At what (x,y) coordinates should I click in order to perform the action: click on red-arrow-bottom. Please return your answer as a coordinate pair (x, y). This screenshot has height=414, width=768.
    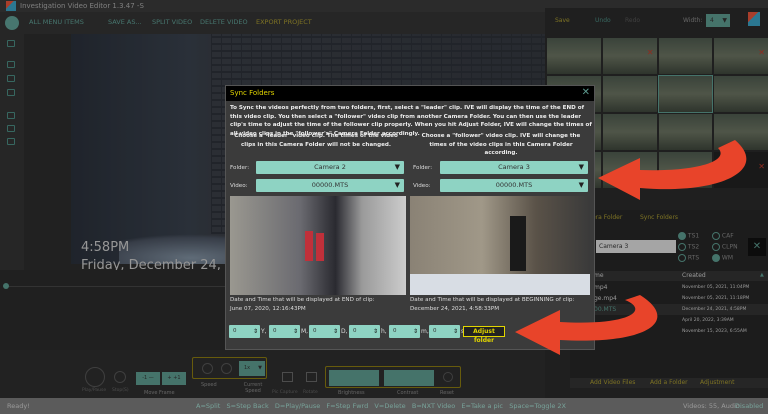
    Looking at the image, I should click on (586, 325).